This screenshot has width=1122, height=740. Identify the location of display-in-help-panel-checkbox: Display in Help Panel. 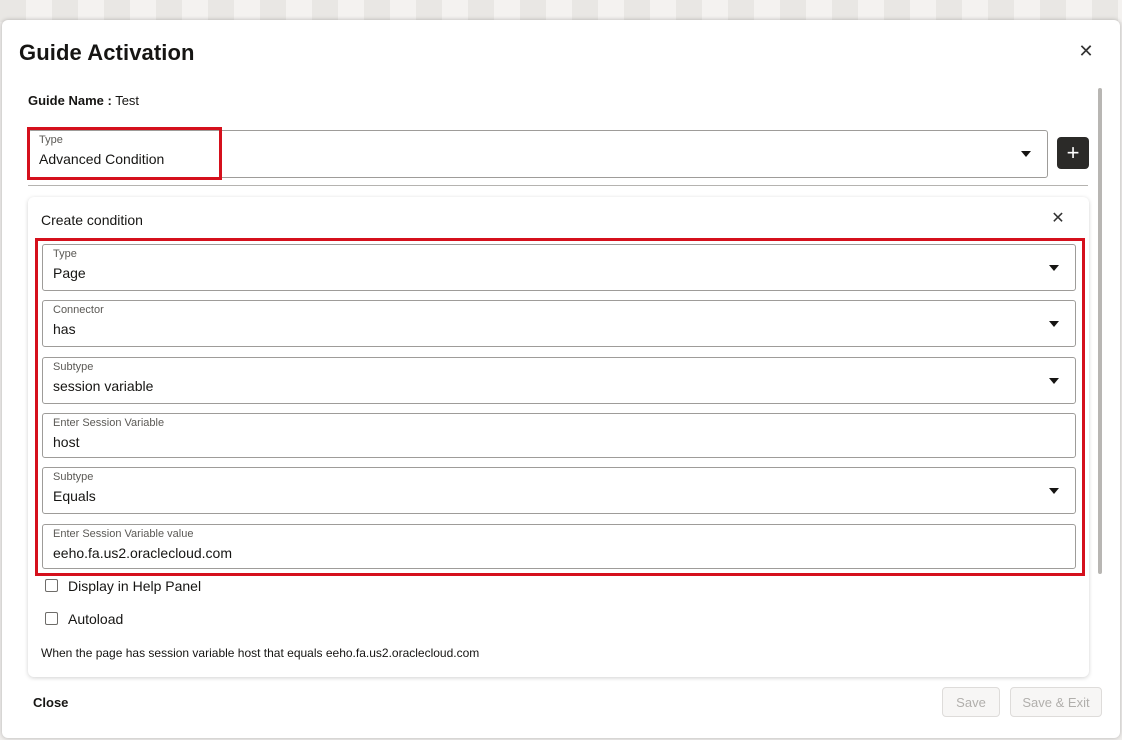
(123, 586).